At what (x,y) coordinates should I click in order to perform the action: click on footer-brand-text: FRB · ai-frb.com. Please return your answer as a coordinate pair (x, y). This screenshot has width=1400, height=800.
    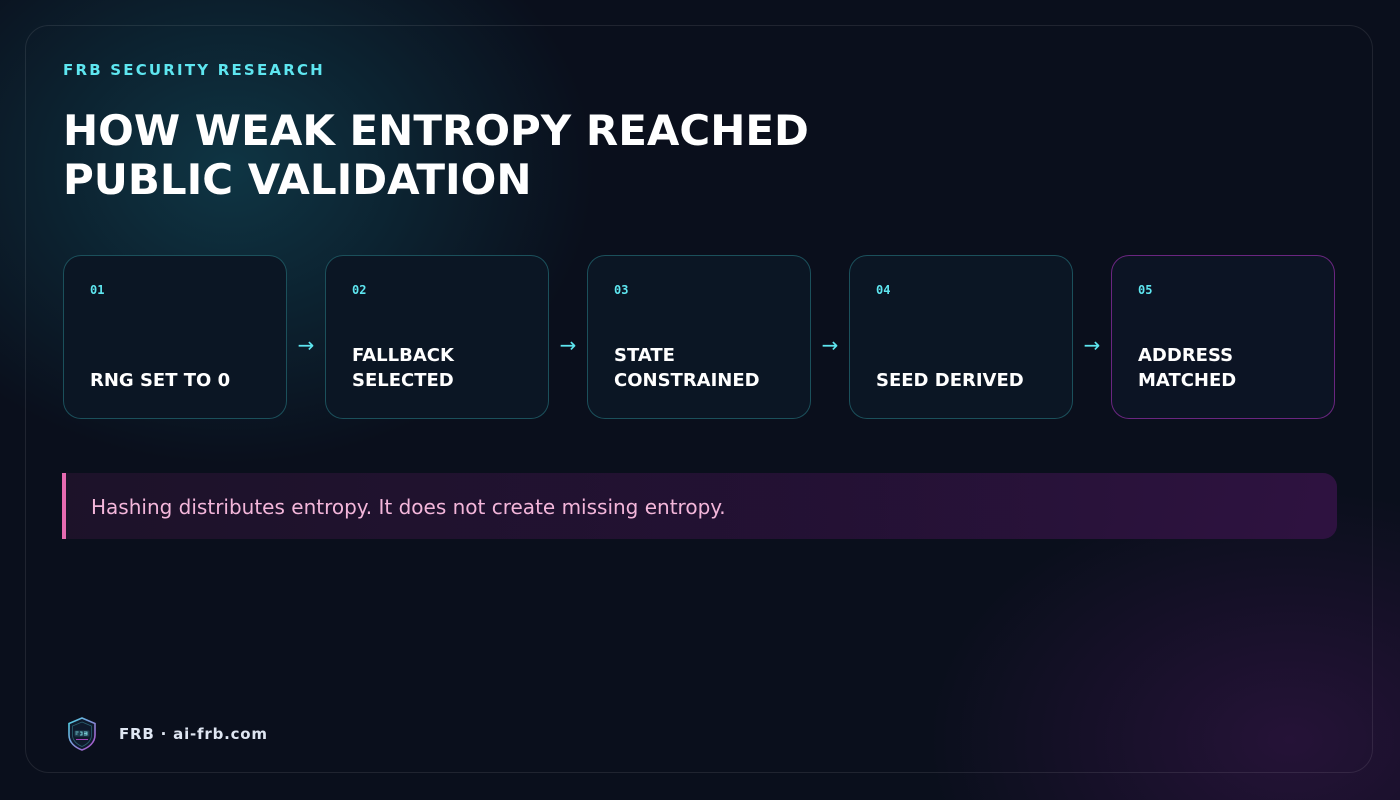
    Looking at the image, I should click on (193, 734).